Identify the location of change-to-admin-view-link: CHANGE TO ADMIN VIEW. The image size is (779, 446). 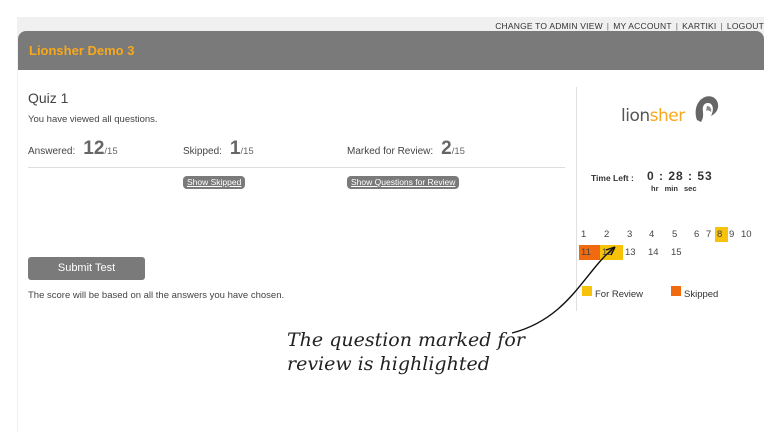
(549, 26).